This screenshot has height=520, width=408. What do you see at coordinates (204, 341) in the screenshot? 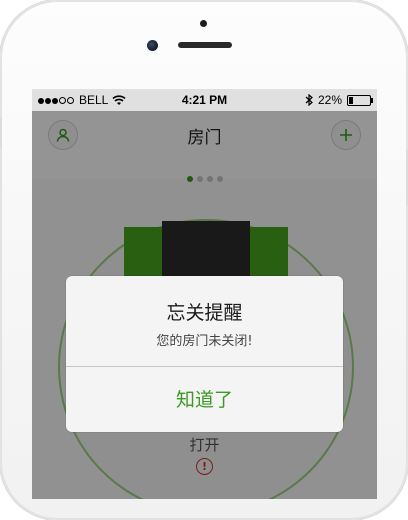
I see `alert-message: 您的房门未关闭!` at bounding box center [204, 341].